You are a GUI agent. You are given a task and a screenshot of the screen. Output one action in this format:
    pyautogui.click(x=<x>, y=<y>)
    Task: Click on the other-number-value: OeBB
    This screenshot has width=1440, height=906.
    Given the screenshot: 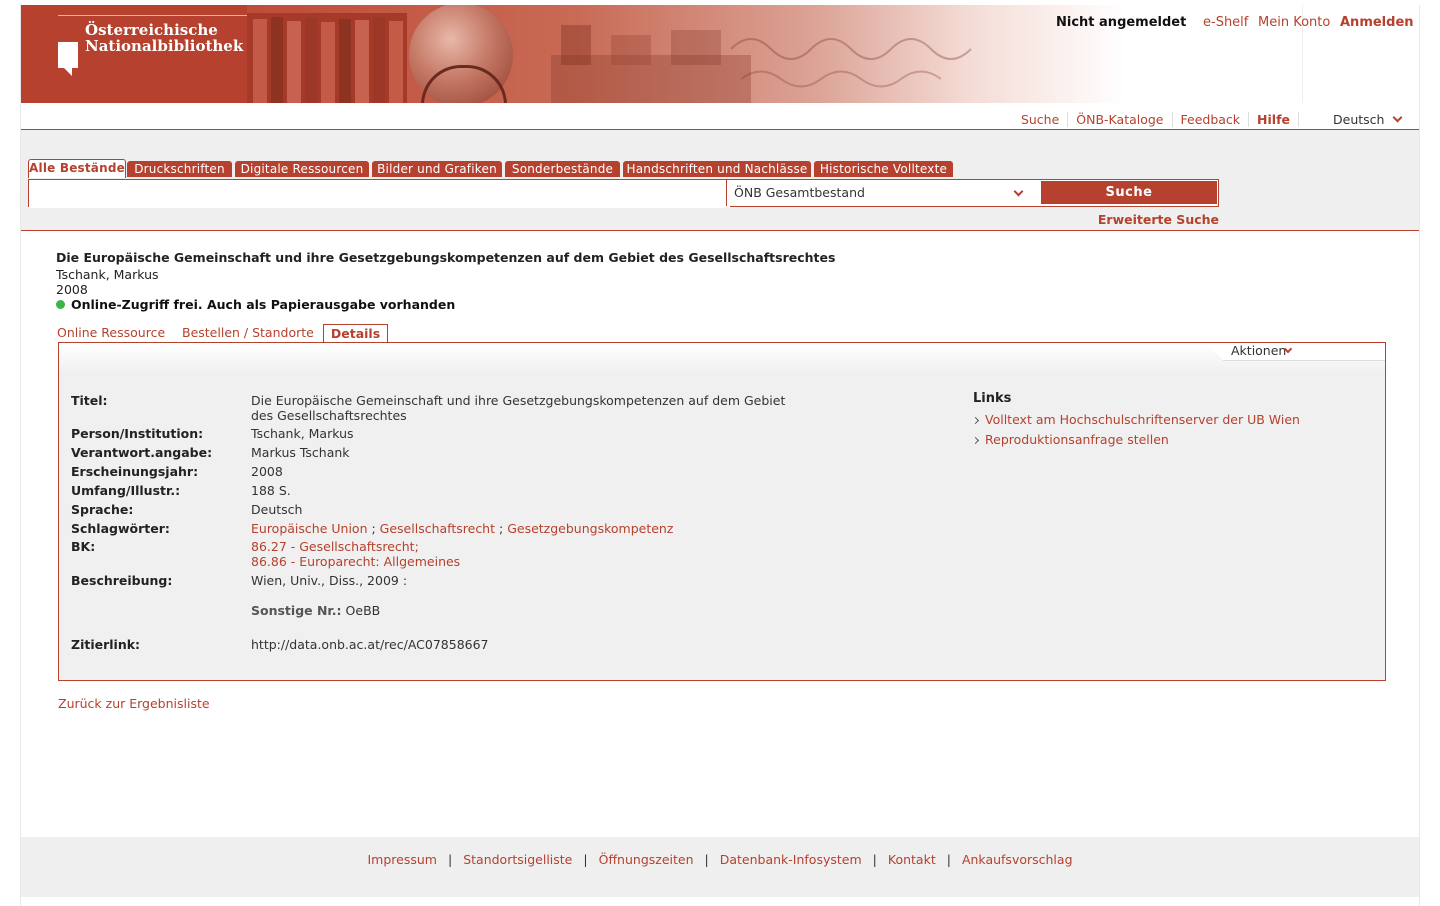 What is the action you would take?
    pyautogui.click(x=363, y=610)
    